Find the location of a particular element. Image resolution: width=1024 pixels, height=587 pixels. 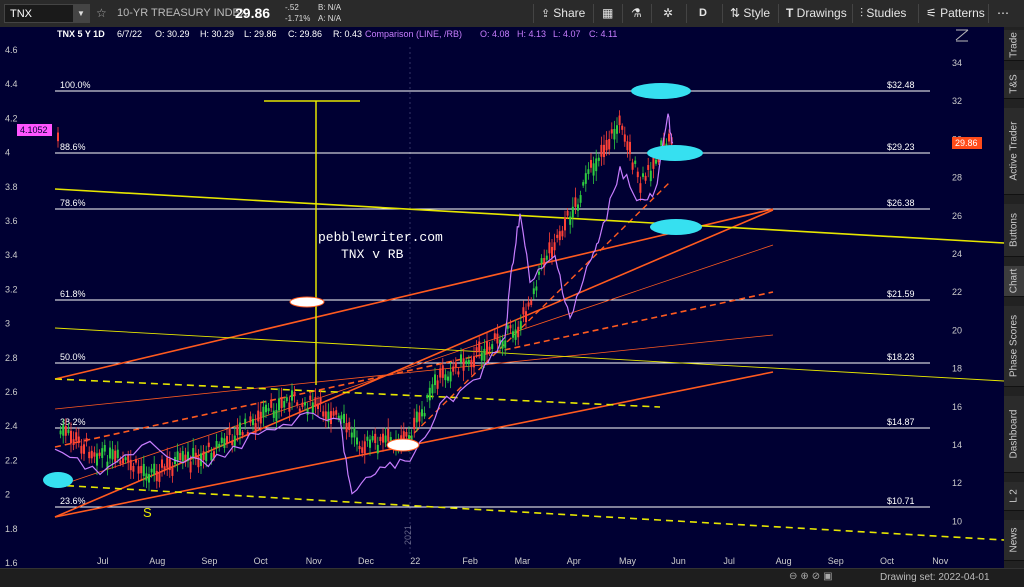

drawings-button: T Drawings is located at coordinates (816, 13).